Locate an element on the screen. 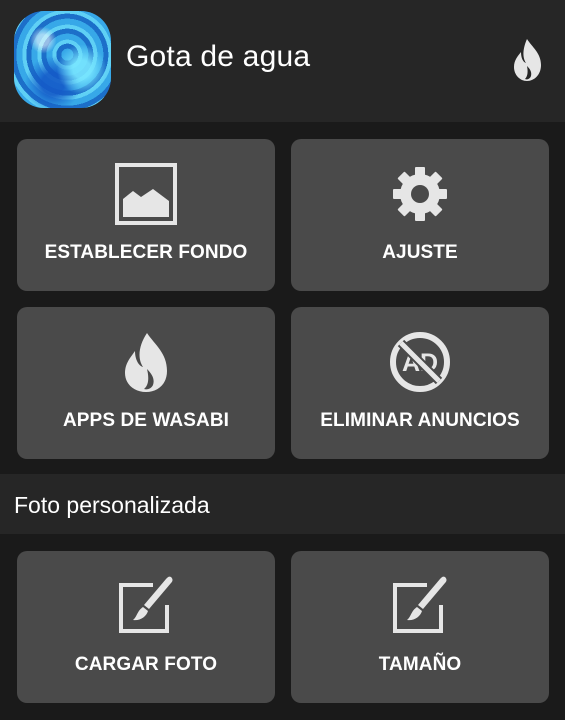 The image size is (565, 720). set-wallpaper-label: ESTABLECER FONDO is located at coordinates (146, 252).